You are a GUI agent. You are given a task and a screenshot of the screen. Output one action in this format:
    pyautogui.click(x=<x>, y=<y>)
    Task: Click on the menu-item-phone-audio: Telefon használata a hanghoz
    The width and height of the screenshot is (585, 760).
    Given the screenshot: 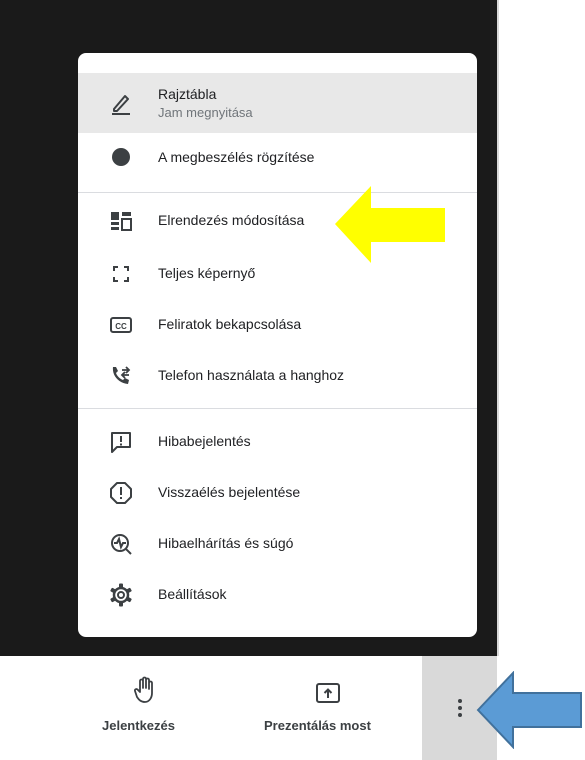 What is the action you would take?
    pyautogui.click(x=277, y=376)
    